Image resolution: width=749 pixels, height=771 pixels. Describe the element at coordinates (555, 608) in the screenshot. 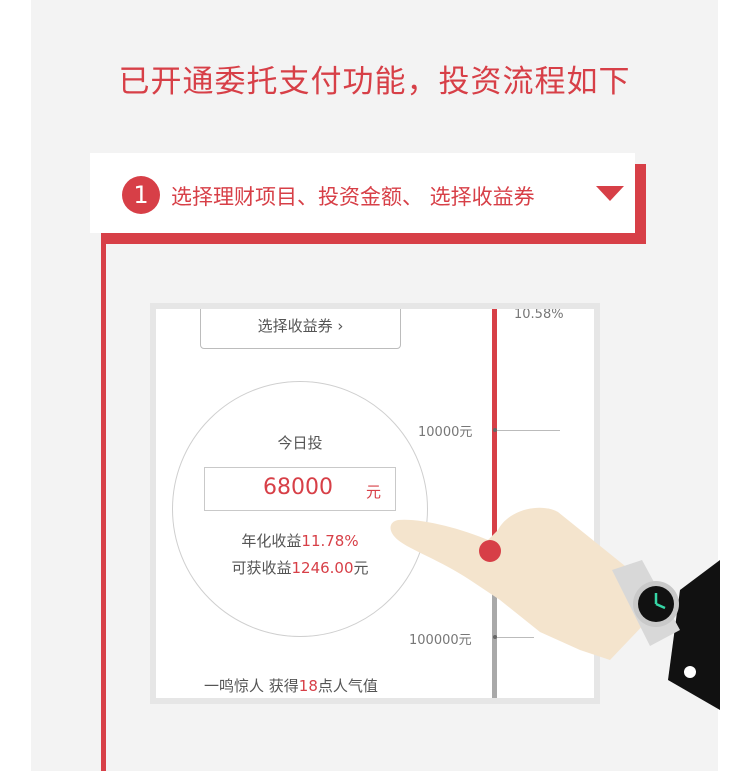

I see `pointing-hand-icon` at that location.